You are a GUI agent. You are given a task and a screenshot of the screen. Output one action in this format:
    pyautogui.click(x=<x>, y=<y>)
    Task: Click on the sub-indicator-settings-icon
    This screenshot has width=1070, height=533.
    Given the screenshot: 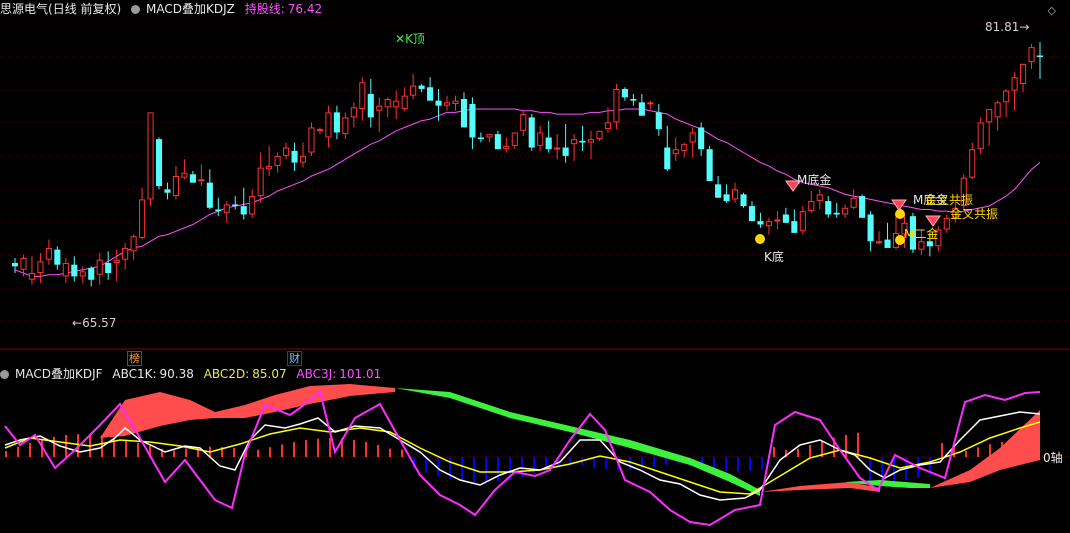 What is the action you would take?
    pyautogui.click(x=4, y=374)
    